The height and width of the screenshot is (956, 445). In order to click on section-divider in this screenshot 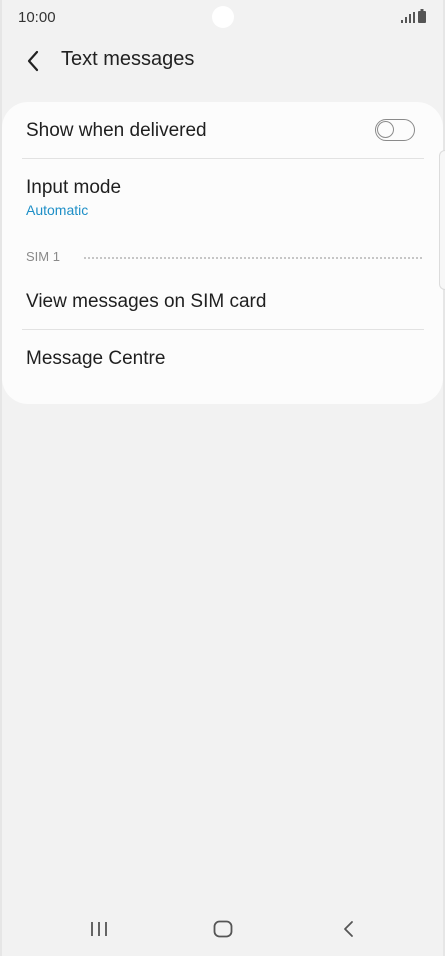, I will do `click(253, 258)`.